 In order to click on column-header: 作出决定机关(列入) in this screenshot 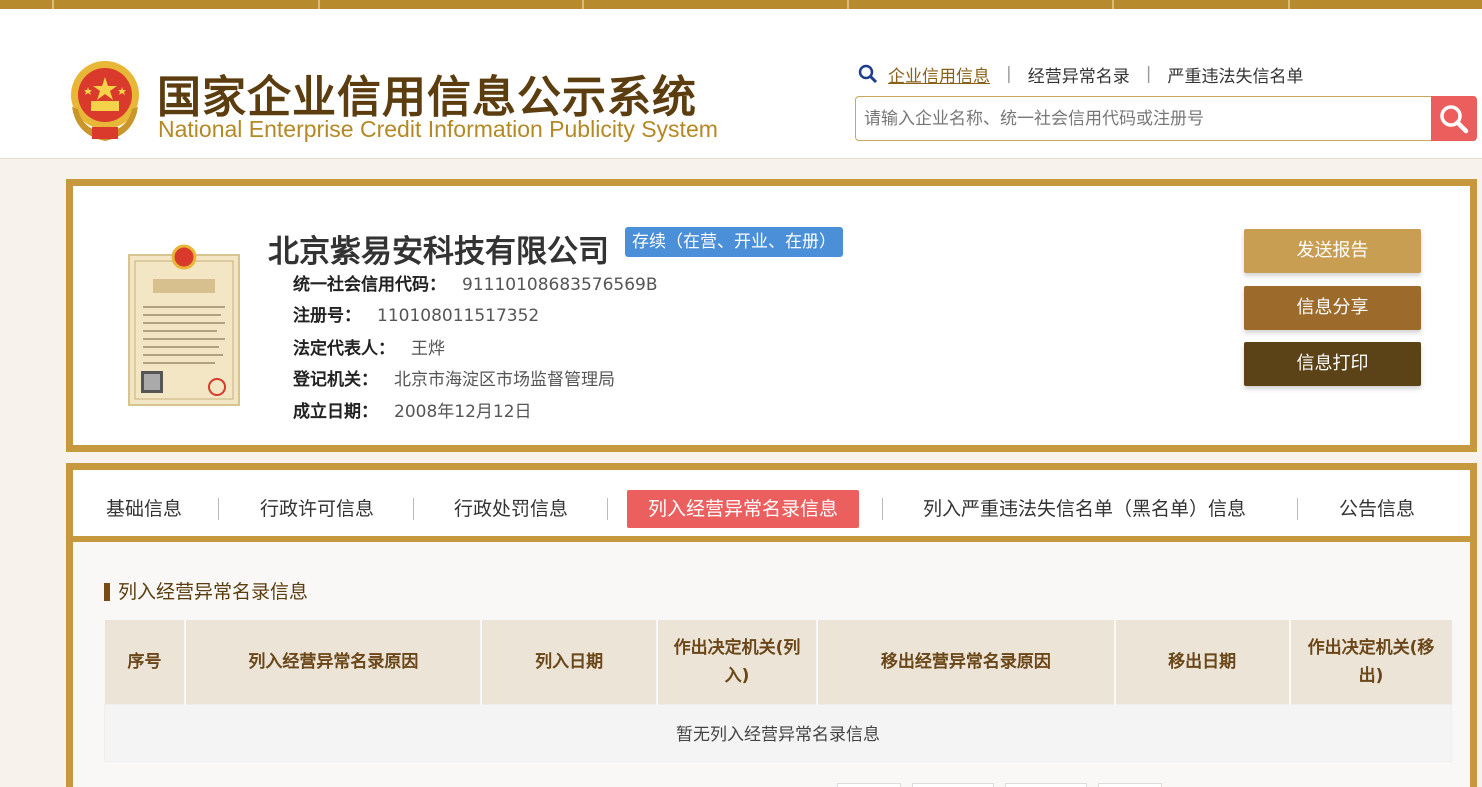, I will do `click(737, 662)`.